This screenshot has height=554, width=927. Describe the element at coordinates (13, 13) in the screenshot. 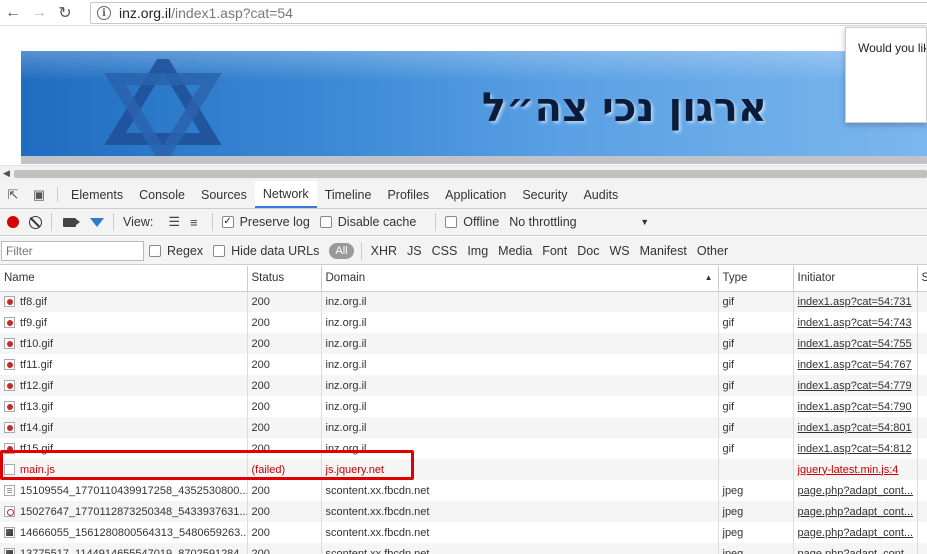

I see `back-button: ←` at that location.